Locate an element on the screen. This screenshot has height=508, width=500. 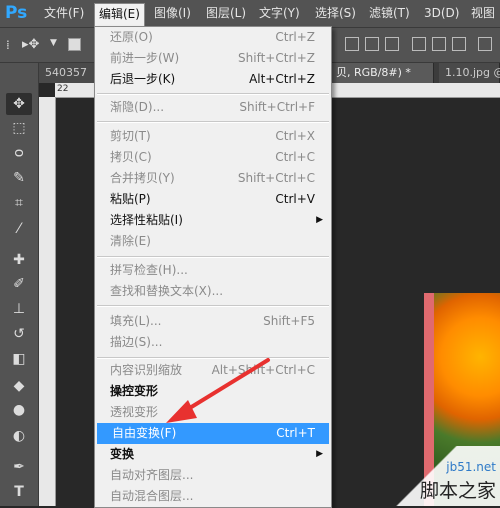
move-tool-preset-icon: ▸✥ is located at coordinates (30, 44).